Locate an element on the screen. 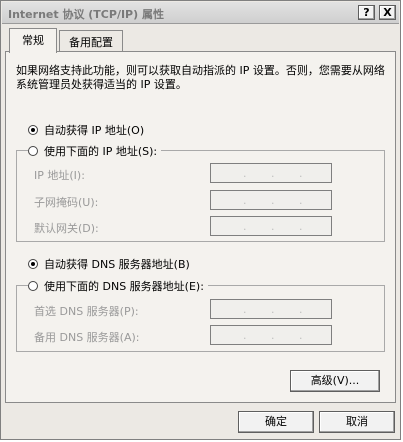 Image resolution: width=403 pixels, height=442 pixels. title-bar: Internet 协议 (TCP/IP) 属性 ? X is located at coordinates (200, 13).